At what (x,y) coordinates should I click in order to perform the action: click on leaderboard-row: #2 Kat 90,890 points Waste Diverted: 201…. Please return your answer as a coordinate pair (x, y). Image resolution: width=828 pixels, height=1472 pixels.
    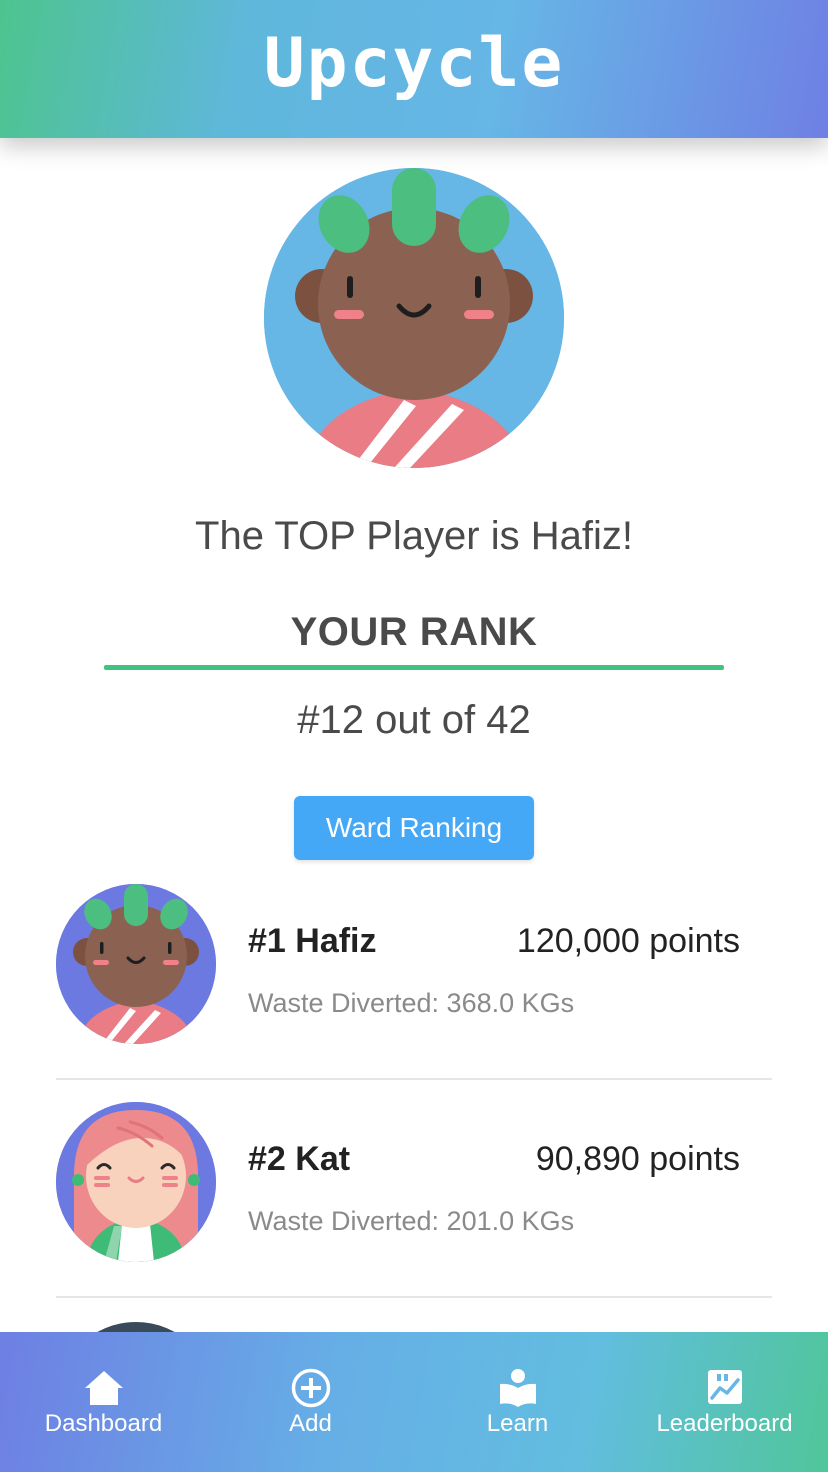
    Looking at the image, I should click on (414, 1207).